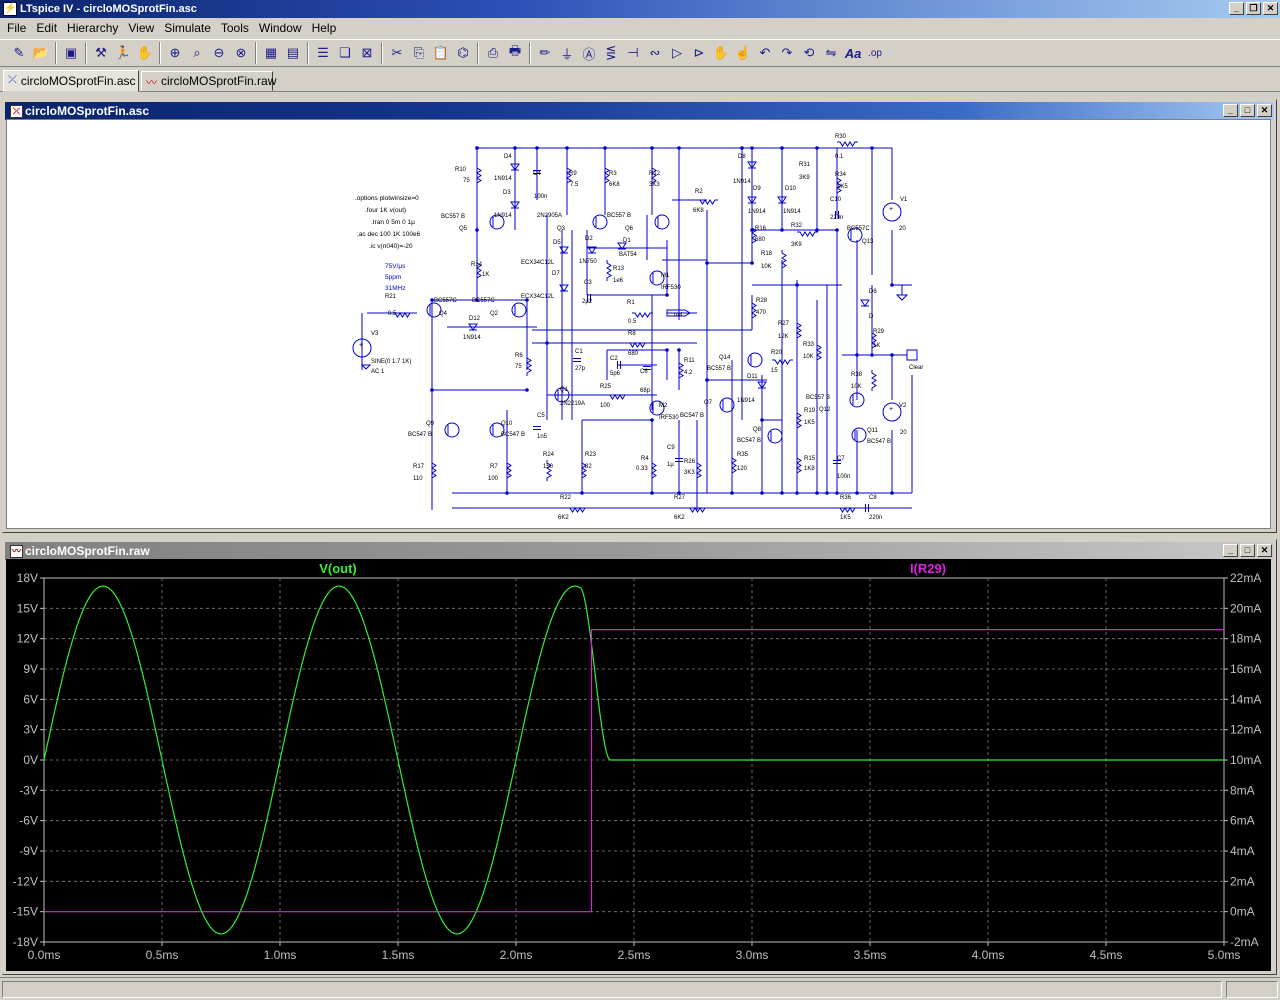 The height and width of the screenshot is (1000, 1280). What do you see at coordinates (123, 53) in the screenshot?
I see `run-icon: 🏃` at bounding box center [123, 53].